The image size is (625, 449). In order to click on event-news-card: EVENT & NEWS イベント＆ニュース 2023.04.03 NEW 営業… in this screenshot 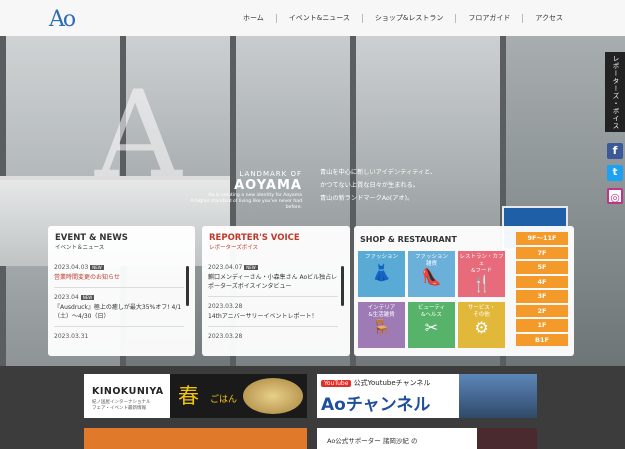, I will do `click(121, 291)`.